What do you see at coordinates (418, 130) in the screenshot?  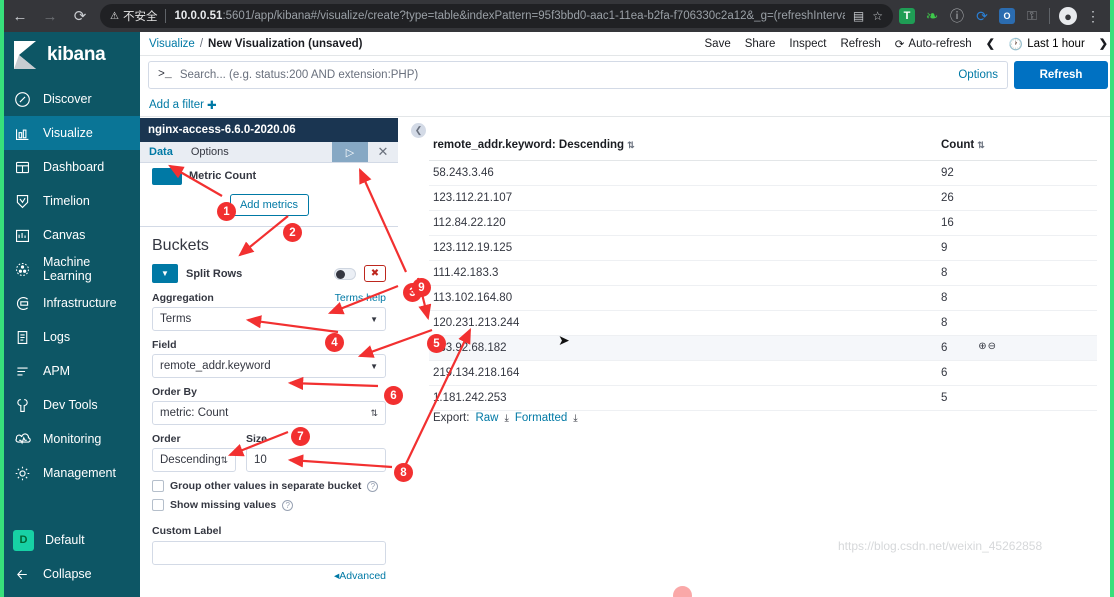 I see `collapse-left-icon: ❮` at bounding box center [418, 130].